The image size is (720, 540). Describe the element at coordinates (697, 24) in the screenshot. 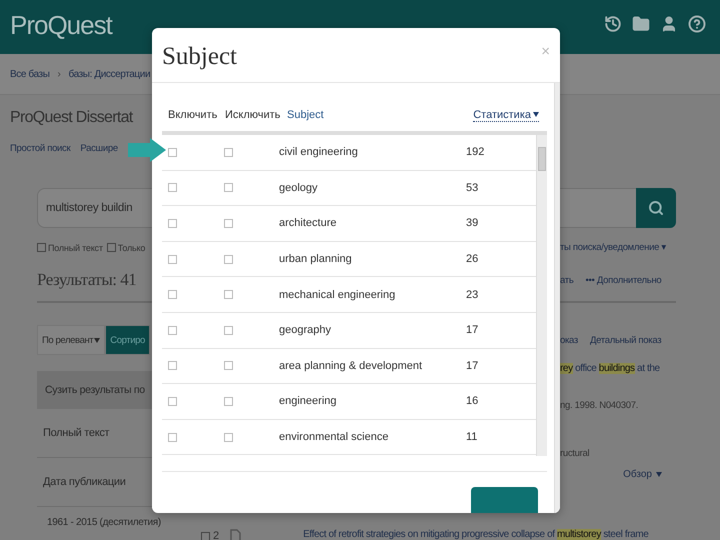

I see `help-icon` at that location.